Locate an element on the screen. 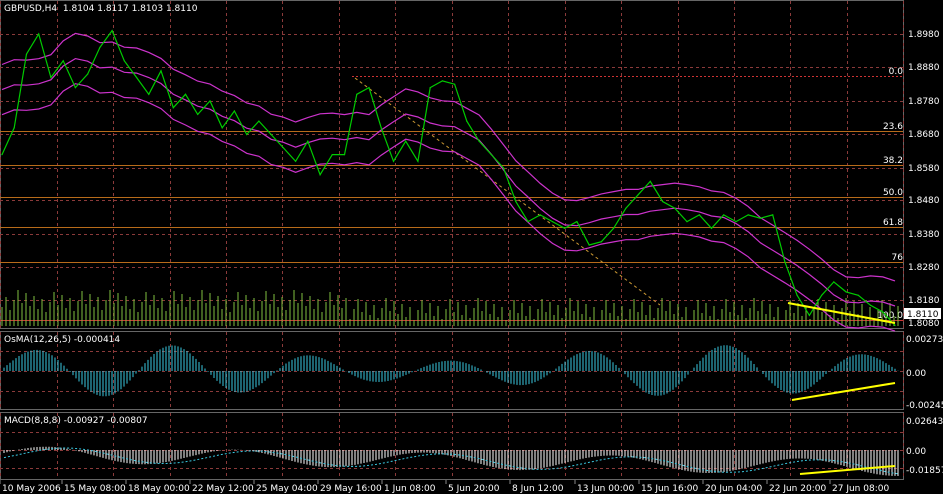  time-axis-label: 18 May 00:00 is located at coordinates (159, 489).